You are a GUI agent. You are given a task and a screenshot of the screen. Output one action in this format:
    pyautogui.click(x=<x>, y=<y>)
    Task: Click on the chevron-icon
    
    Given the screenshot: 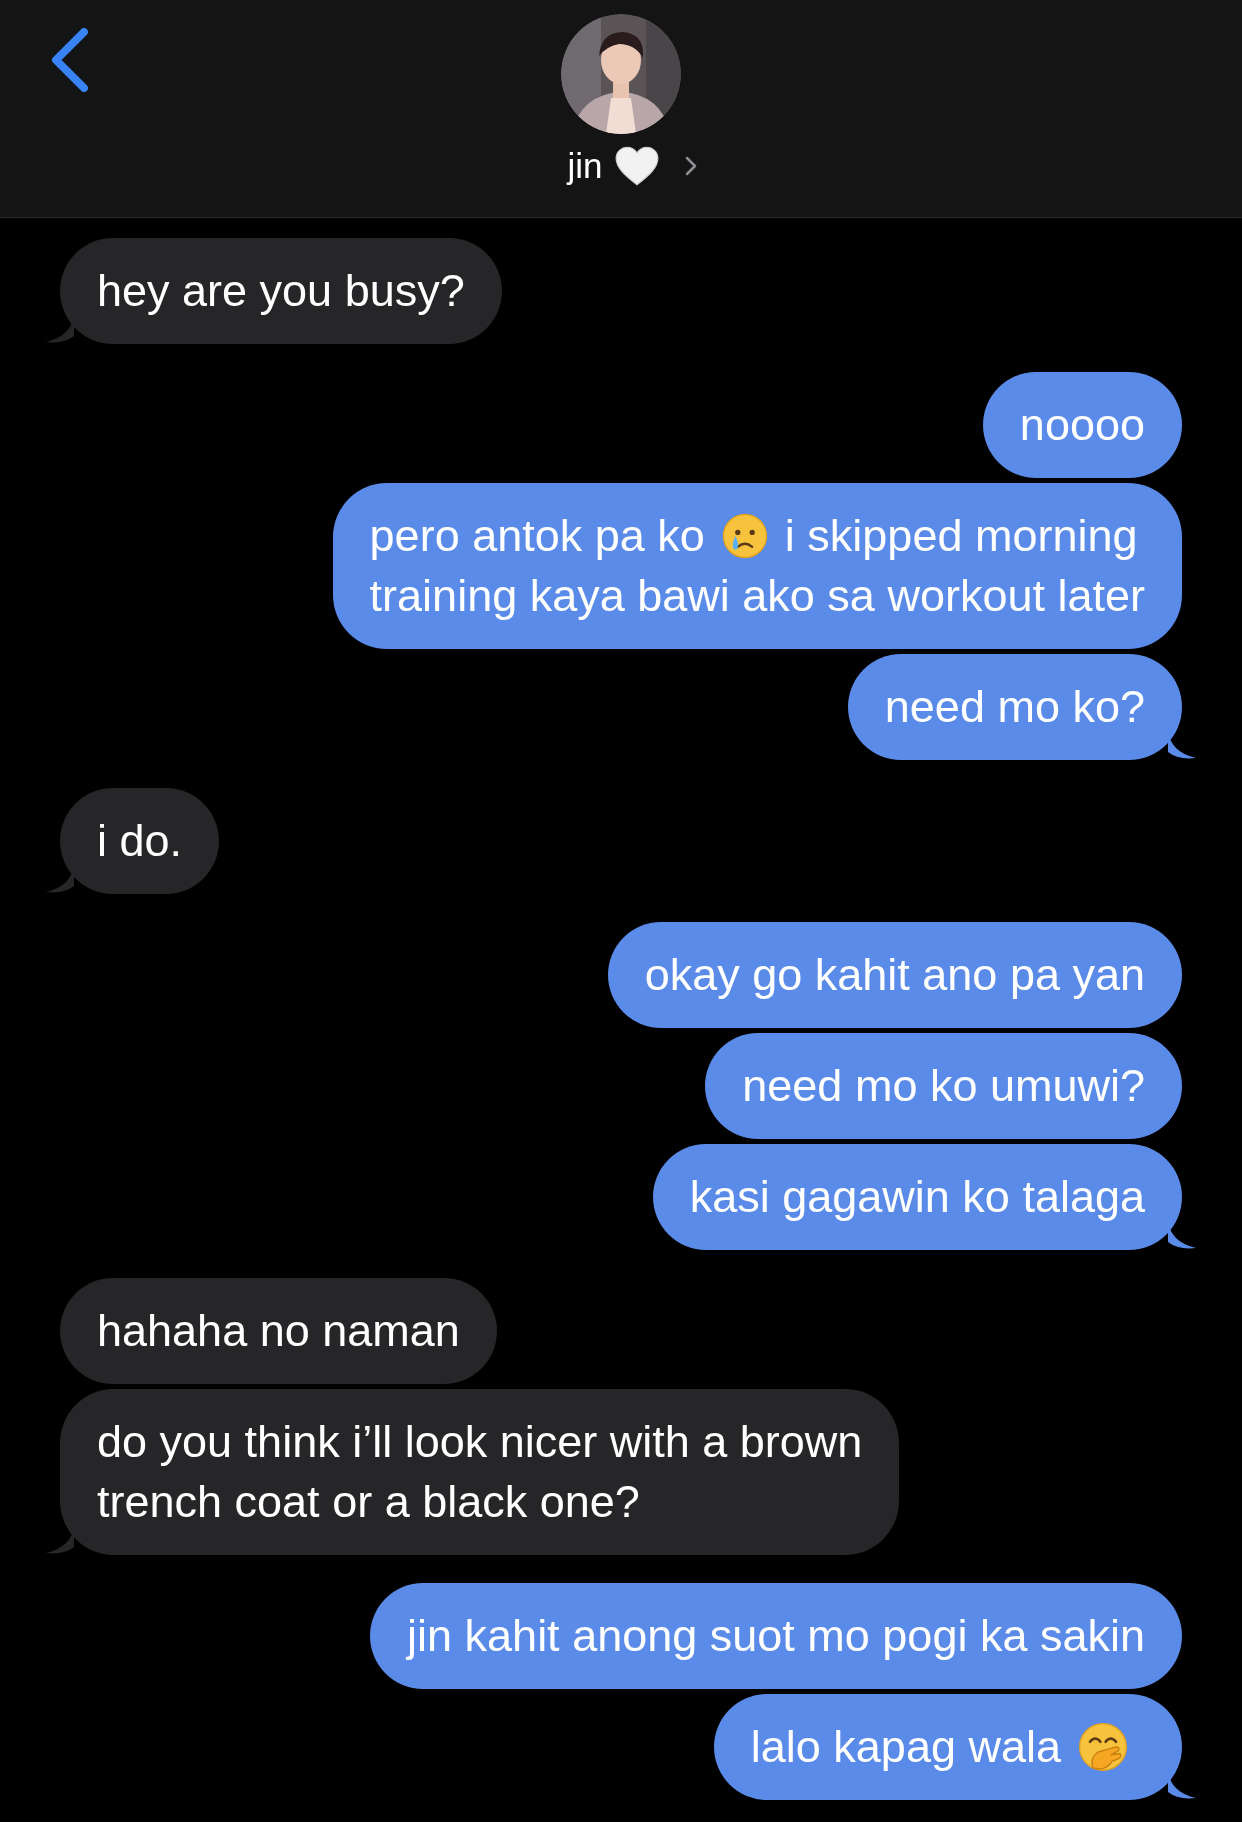 What is the action you would take?
    pyautogui.click(x=690, y=166)
    